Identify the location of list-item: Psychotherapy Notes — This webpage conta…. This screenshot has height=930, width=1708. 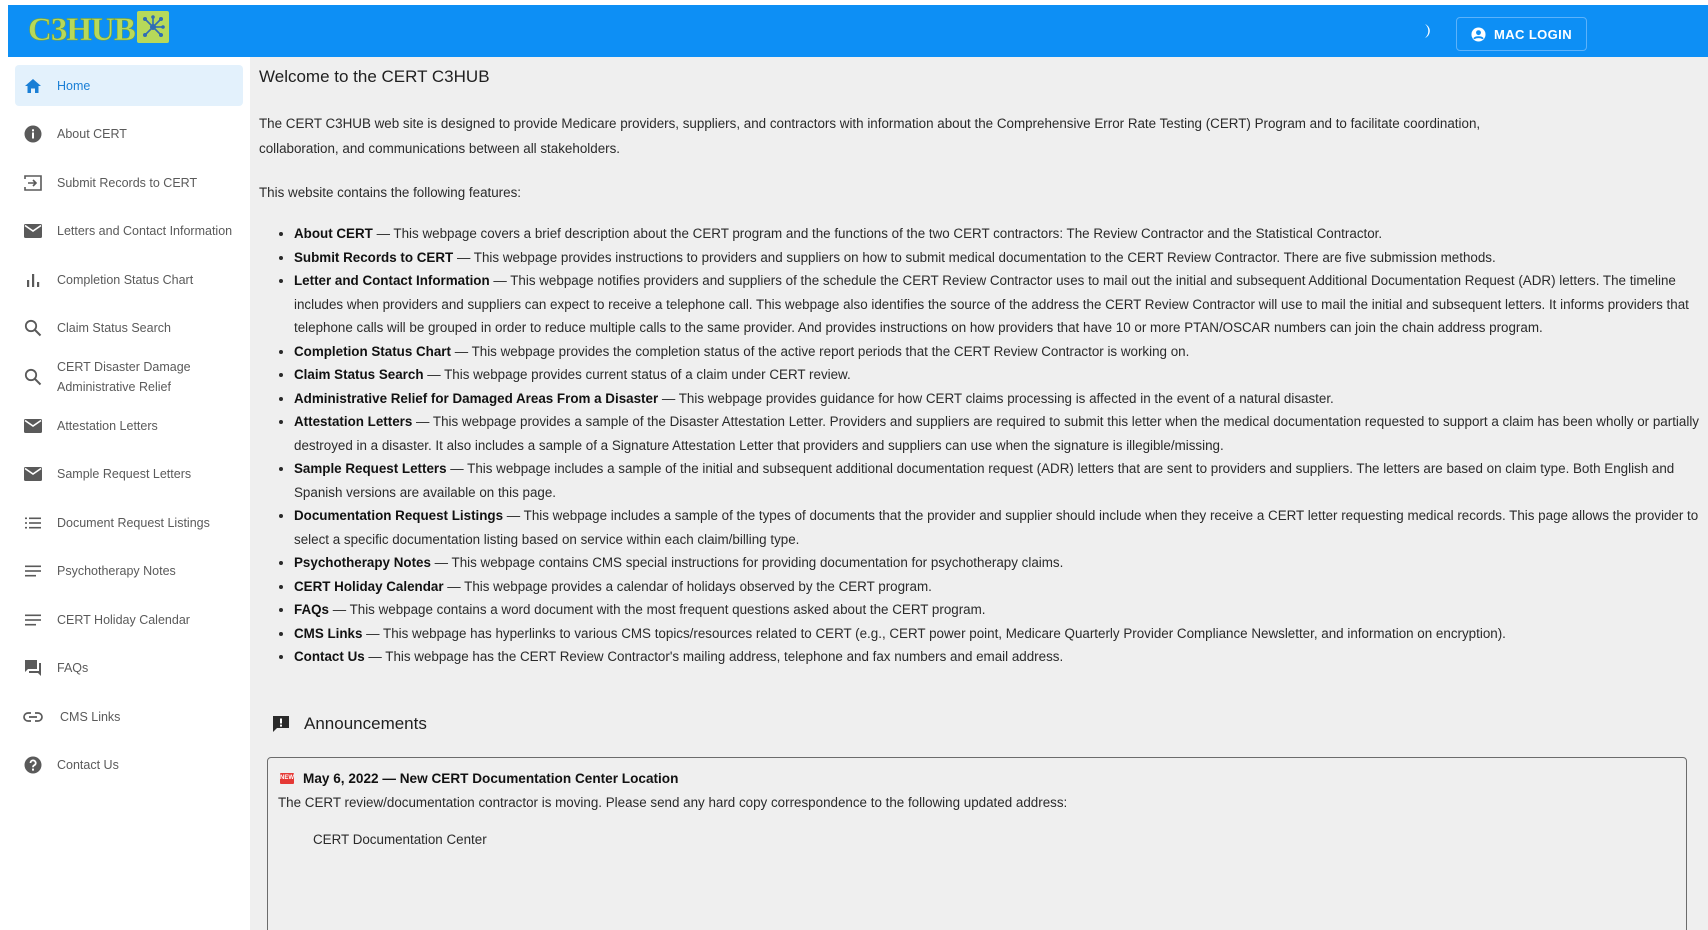
(1001, 563).